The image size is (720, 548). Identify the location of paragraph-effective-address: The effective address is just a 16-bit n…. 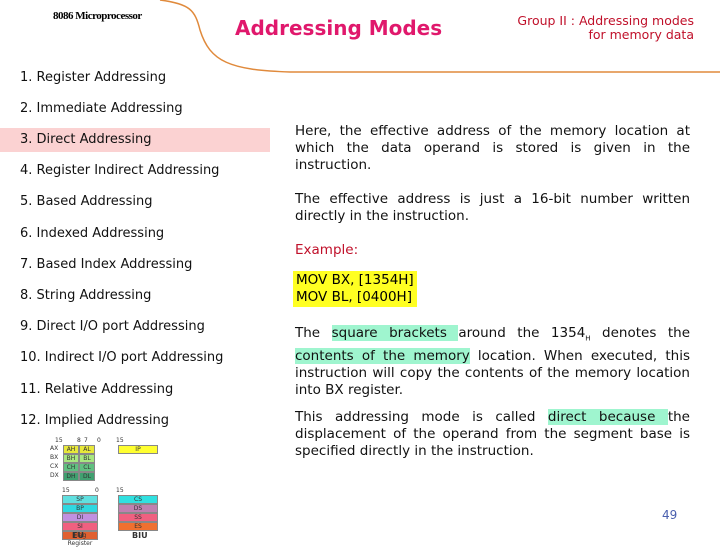
(492, 207).